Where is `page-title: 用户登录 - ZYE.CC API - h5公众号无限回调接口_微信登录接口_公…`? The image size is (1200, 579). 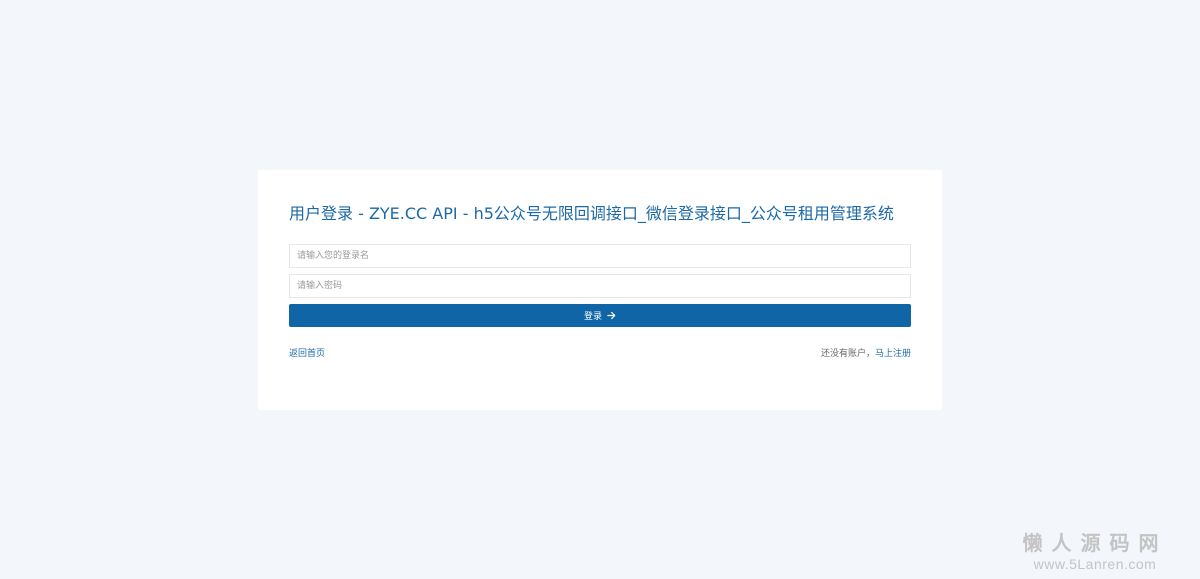
page-title: 用户登录 - ZYE.CC API - h5公众号无限回调接口_微信登录接口_公… is located at coordinates (591, 213).